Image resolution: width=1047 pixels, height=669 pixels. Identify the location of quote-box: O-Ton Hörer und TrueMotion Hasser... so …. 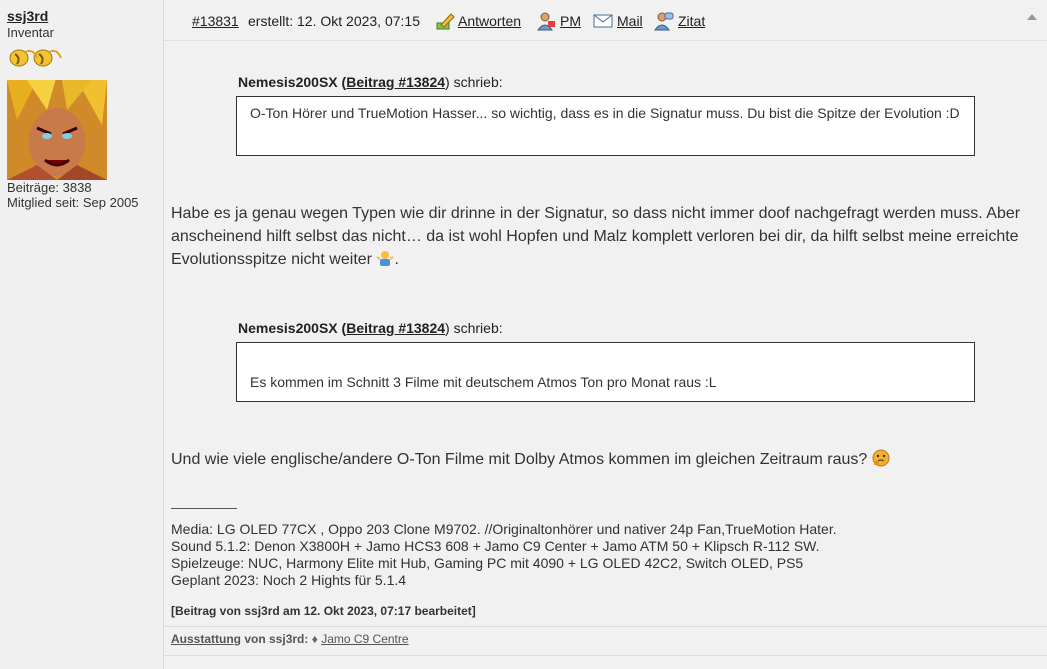
(605, 126).